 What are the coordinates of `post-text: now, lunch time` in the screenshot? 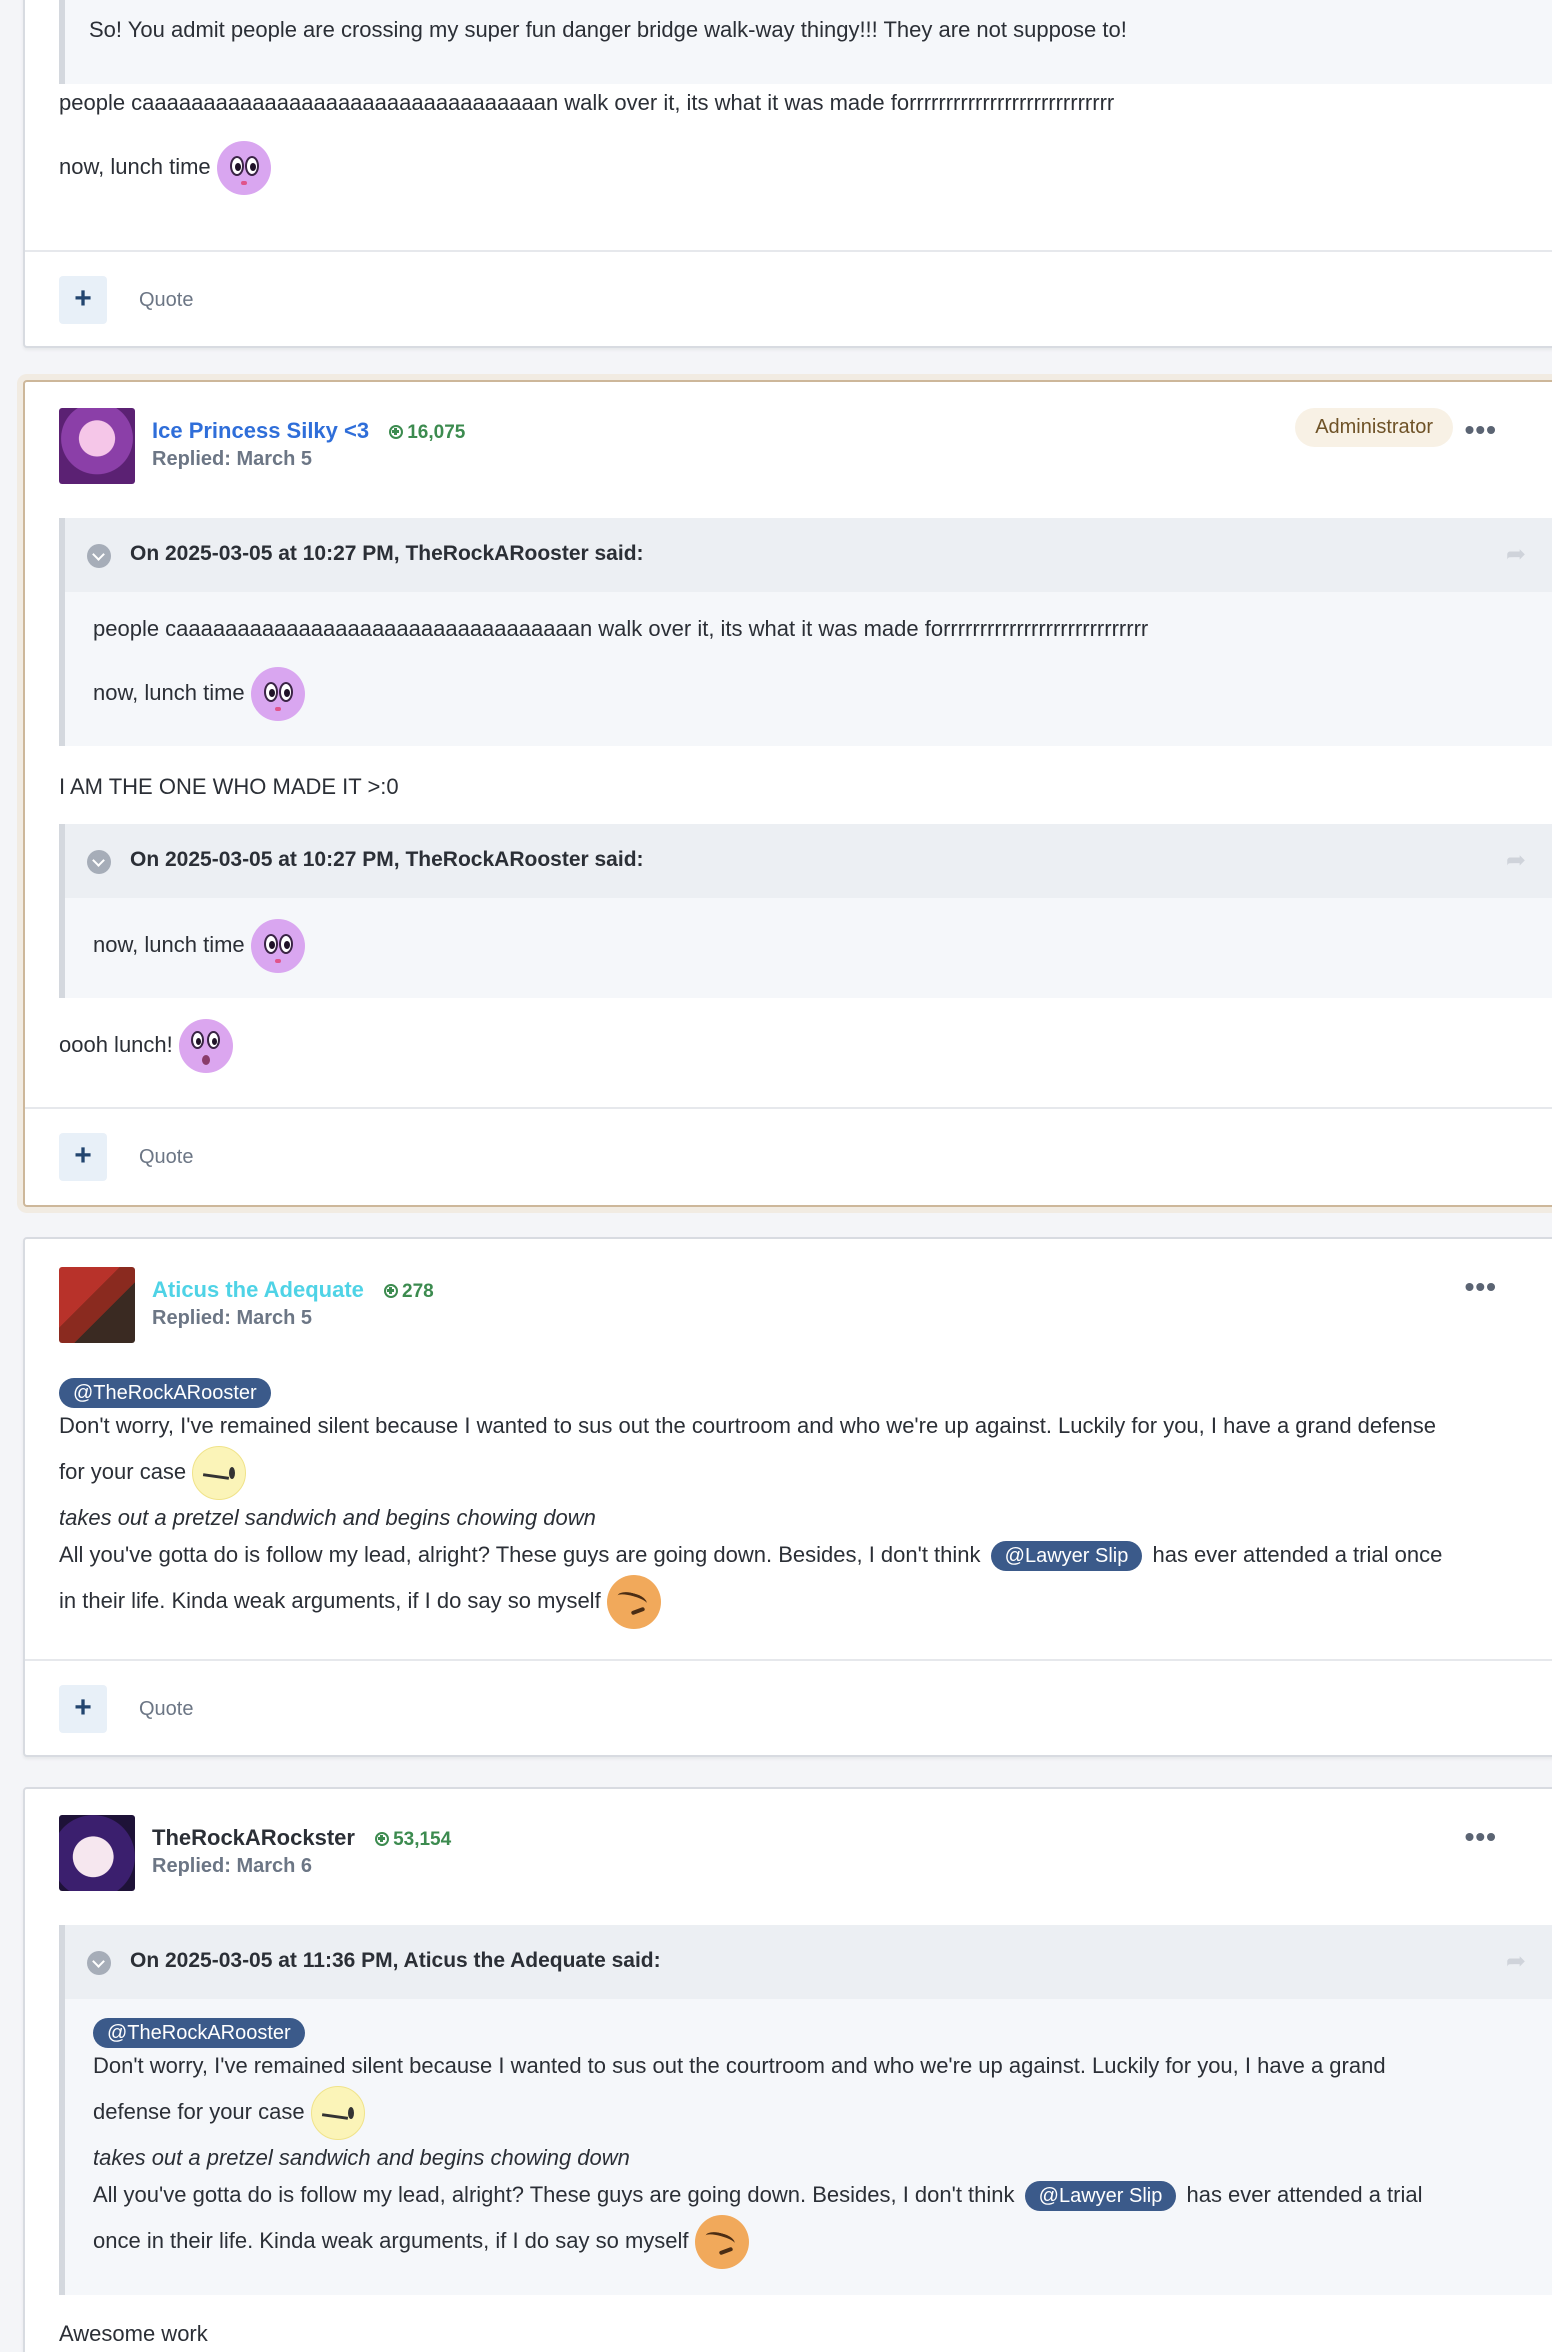 It's located at (165, 170).